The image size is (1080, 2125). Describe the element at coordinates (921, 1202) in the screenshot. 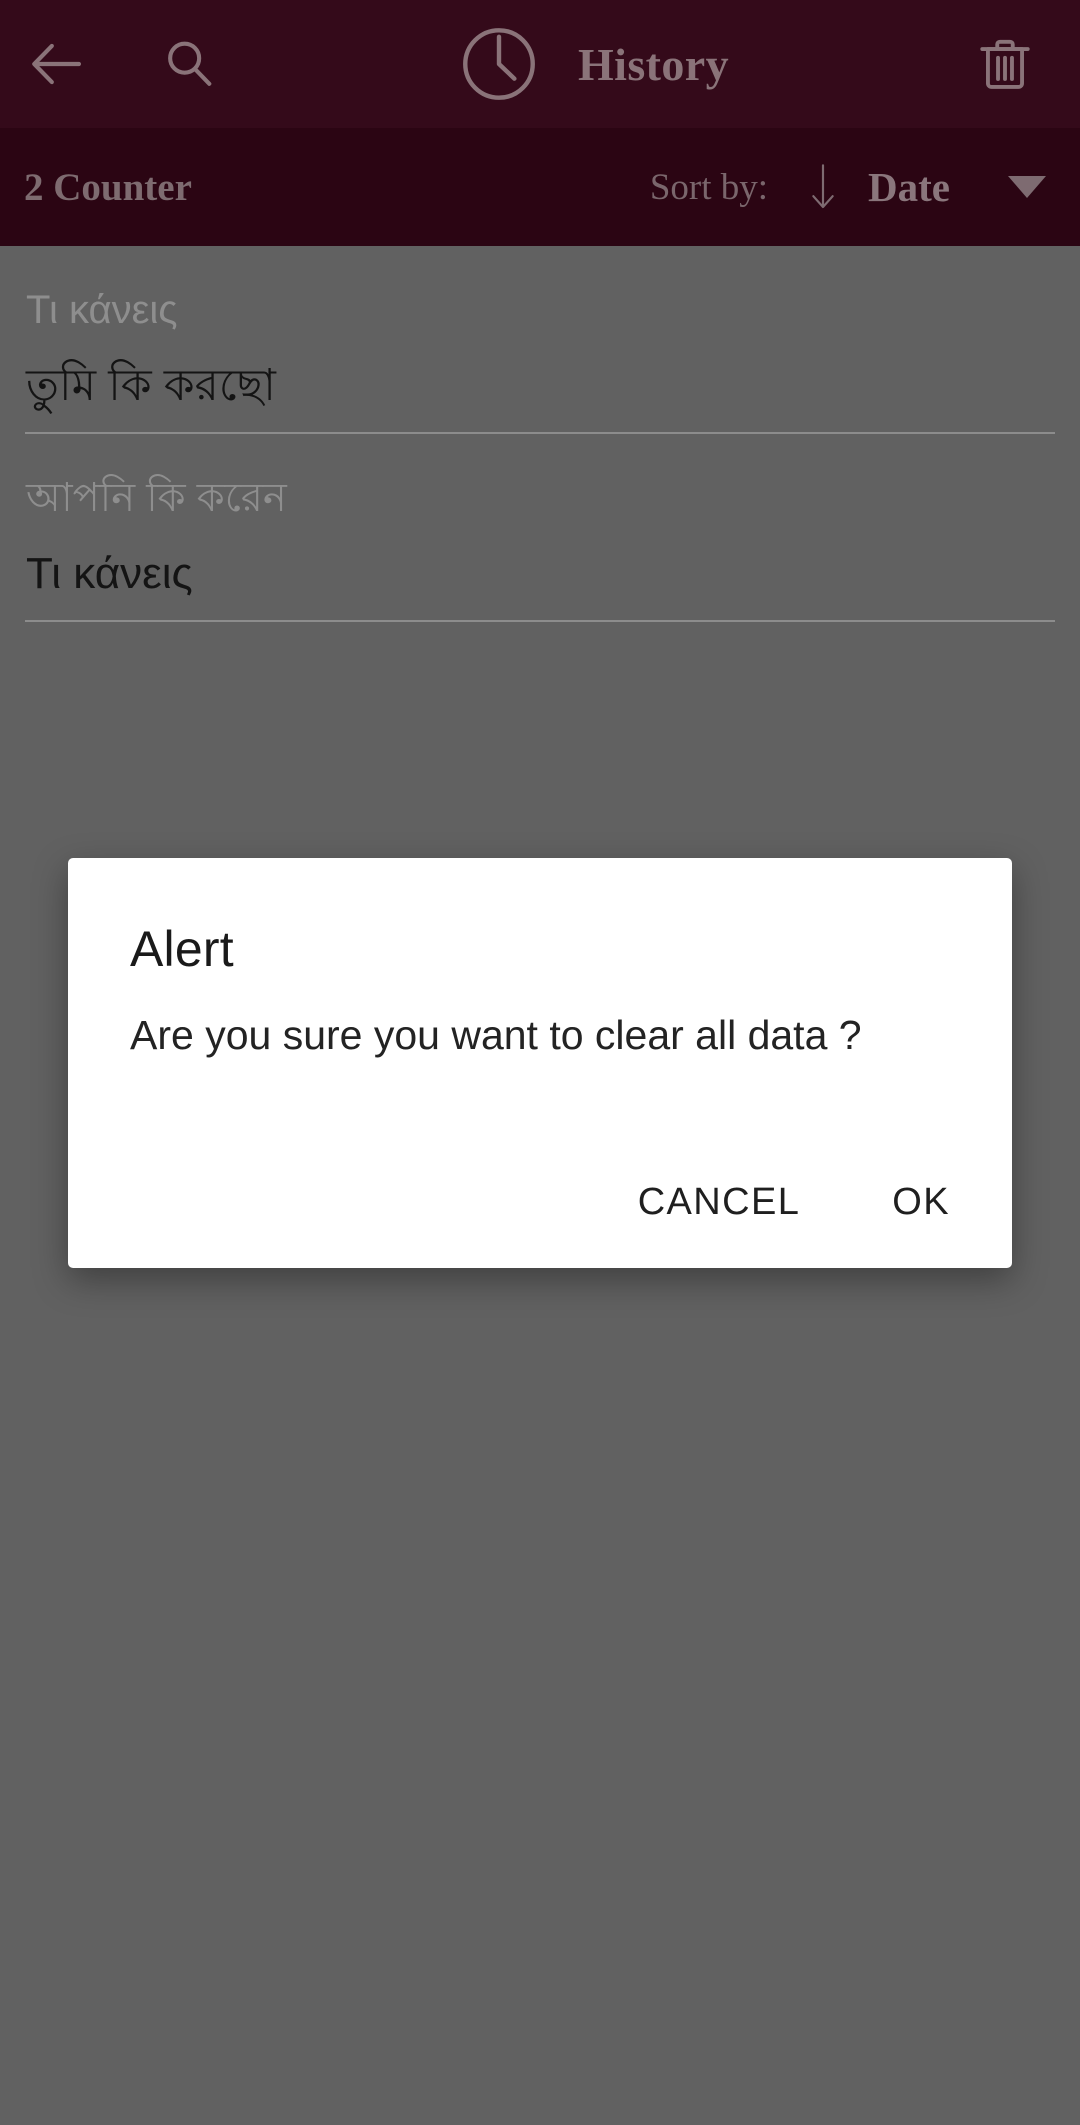

I see `ok-button: OK` at that location.